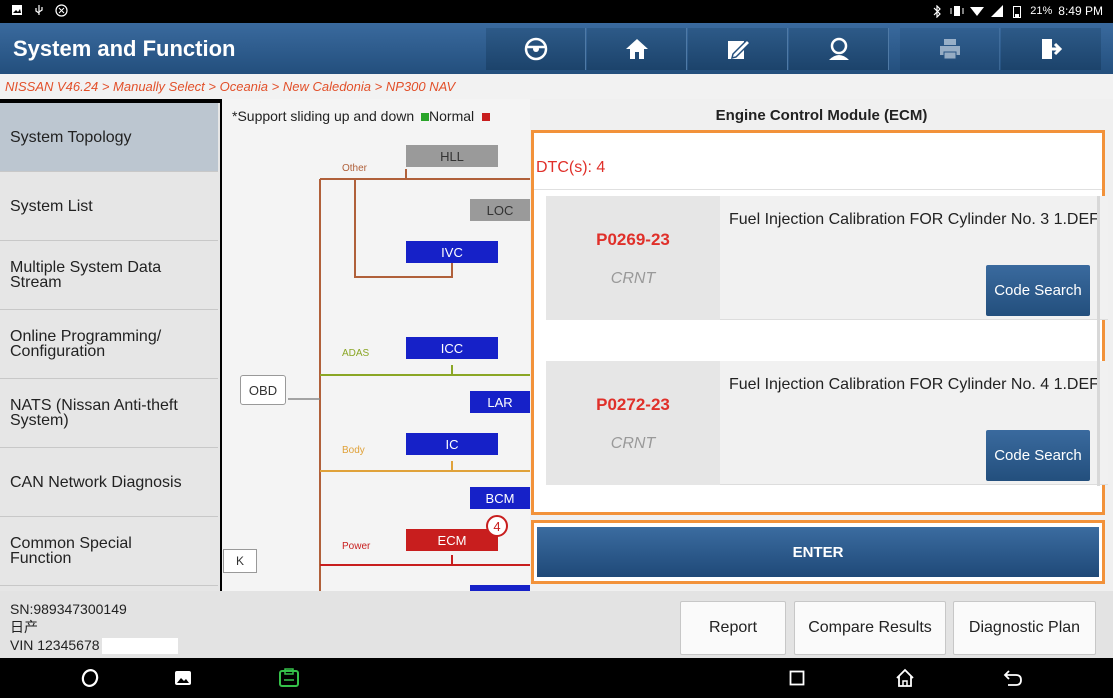 The image size is (1113, 698). What do you see at coordinates (86, 275) in the screenshot?
I see `sidebar-item-label: Multiple System Data Stream` at bounding box center [86, 275].